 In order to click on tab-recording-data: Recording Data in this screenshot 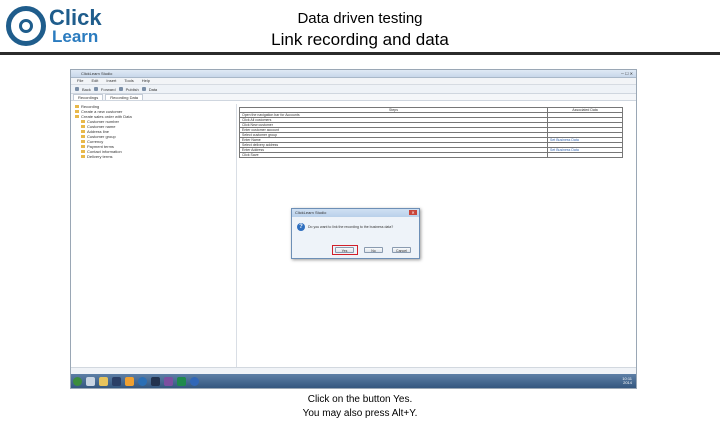, I will do `click(124, 97)`.